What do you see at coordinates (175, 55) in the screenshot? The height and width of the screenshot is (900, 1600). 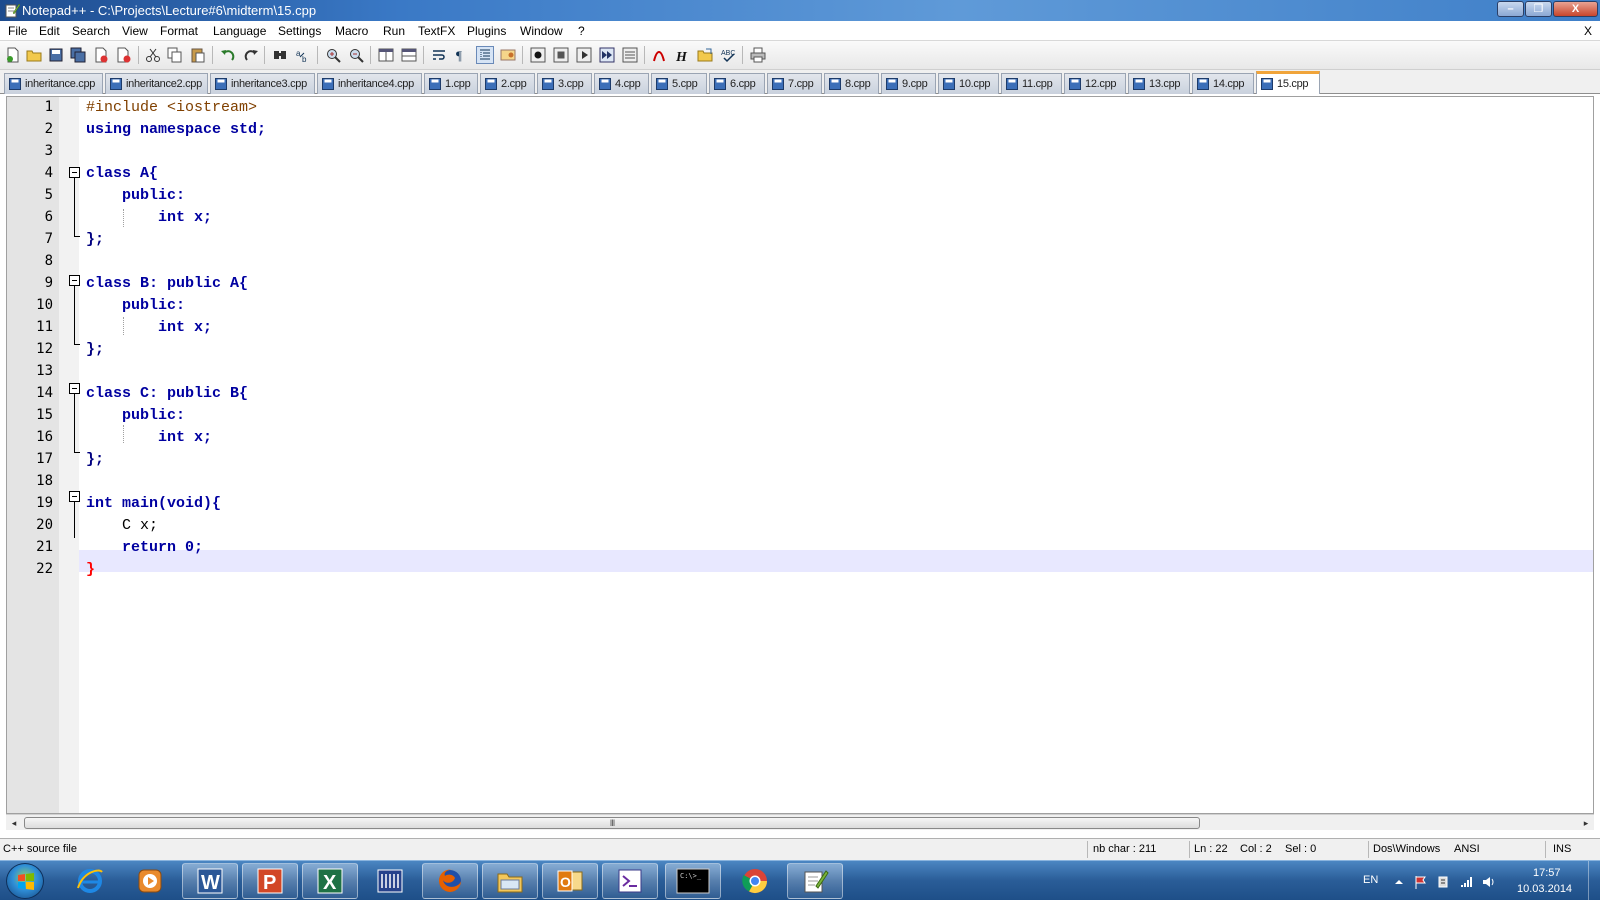 I see `copy-button` at bounding box center [175, 55].